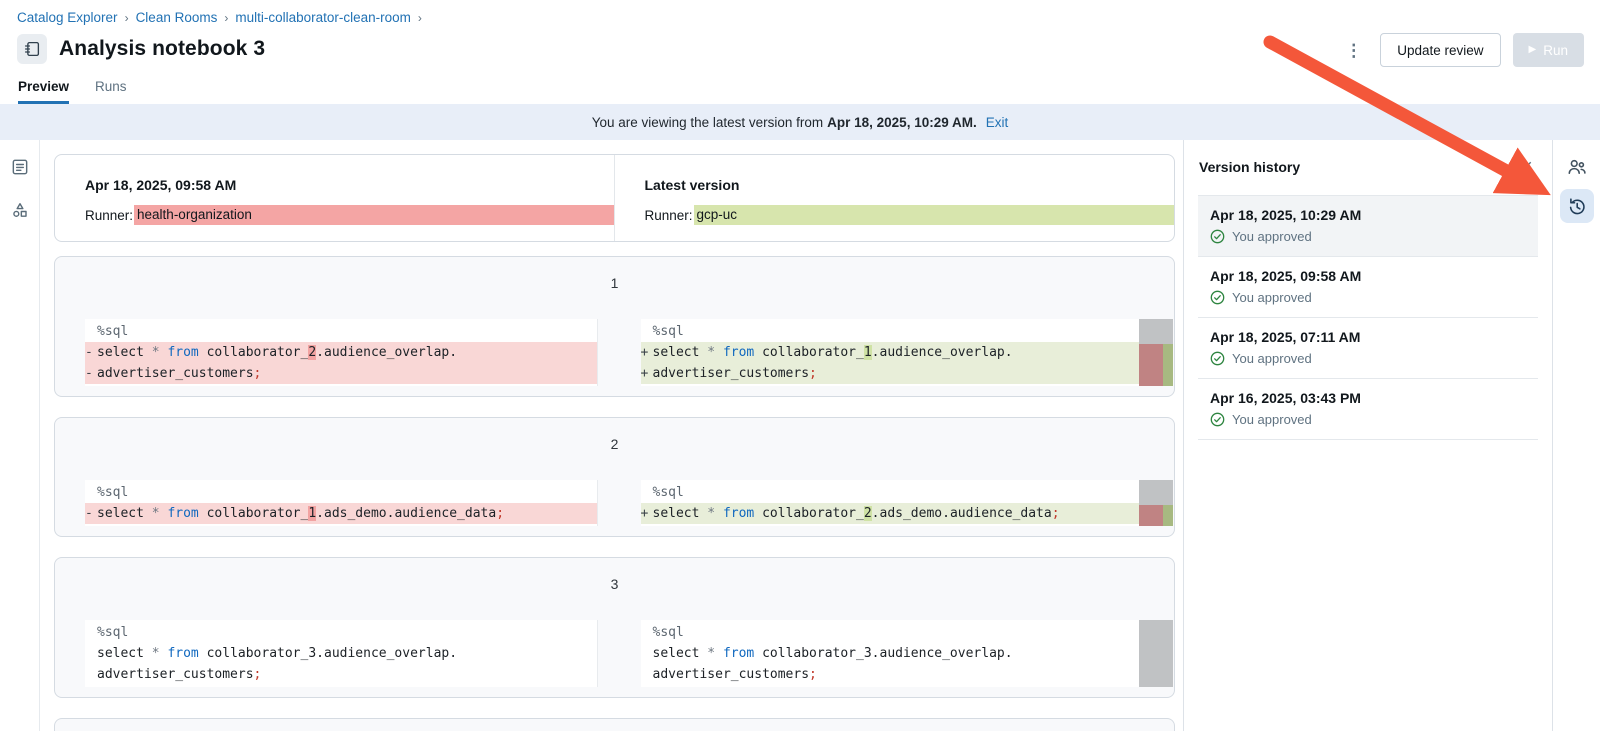  I want to click on breadcrumb-link: Catalog Explorer, so click(67, 17).